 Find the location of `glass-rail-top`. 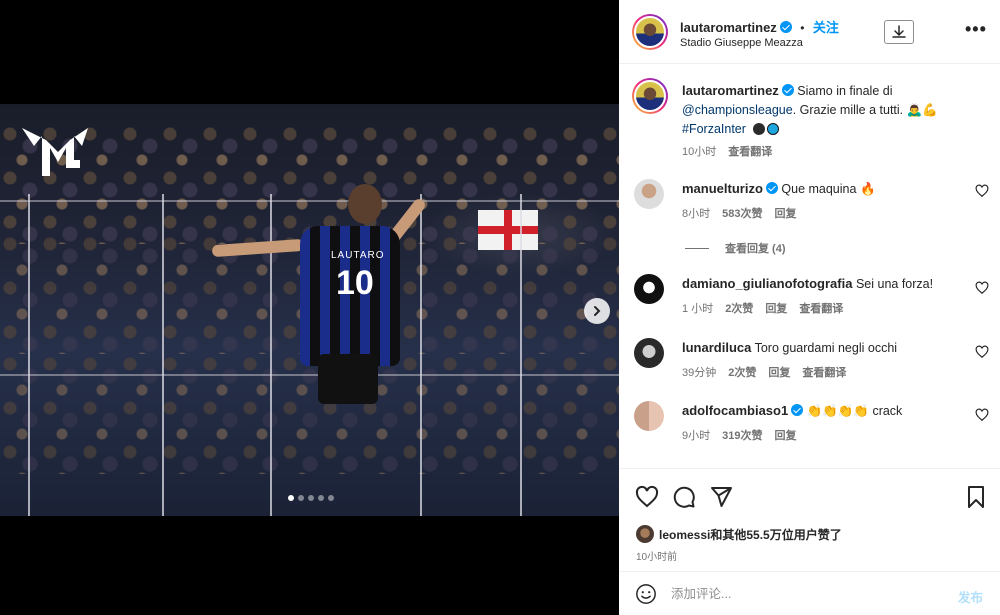

glass-rail-top is located at coordinates (309, 201).